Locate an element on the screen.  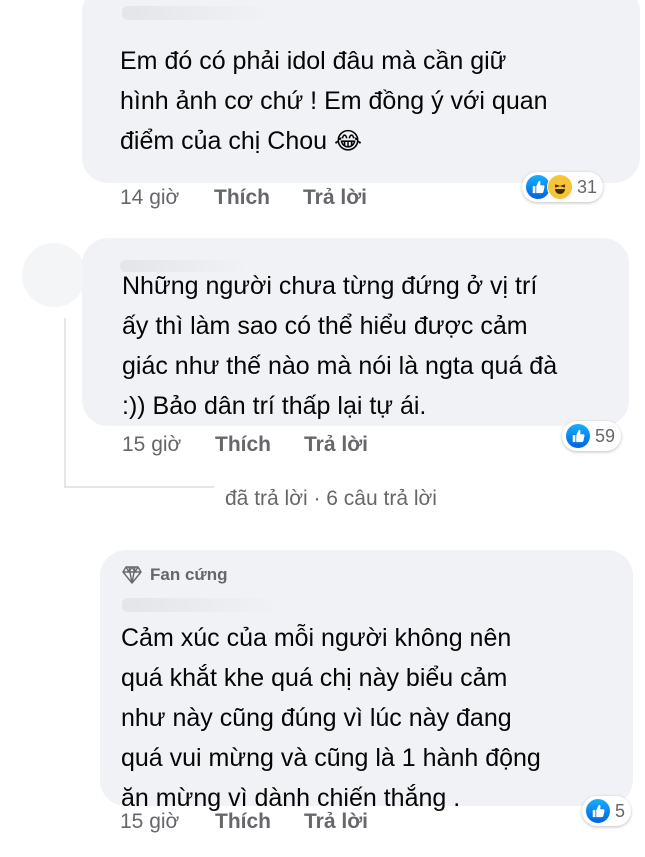
reaction-summary: 59 is located at coordinates (592, 436).